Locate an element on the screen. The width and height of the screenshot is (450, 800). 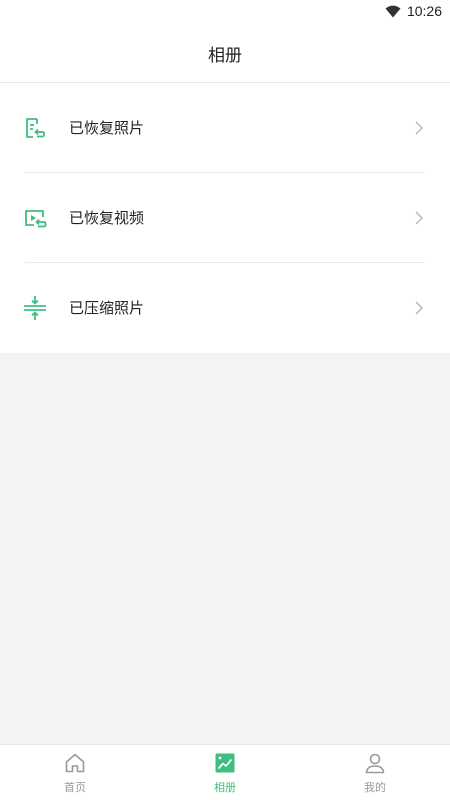
title-bar: 相册 is located at coordinates (225, 53).